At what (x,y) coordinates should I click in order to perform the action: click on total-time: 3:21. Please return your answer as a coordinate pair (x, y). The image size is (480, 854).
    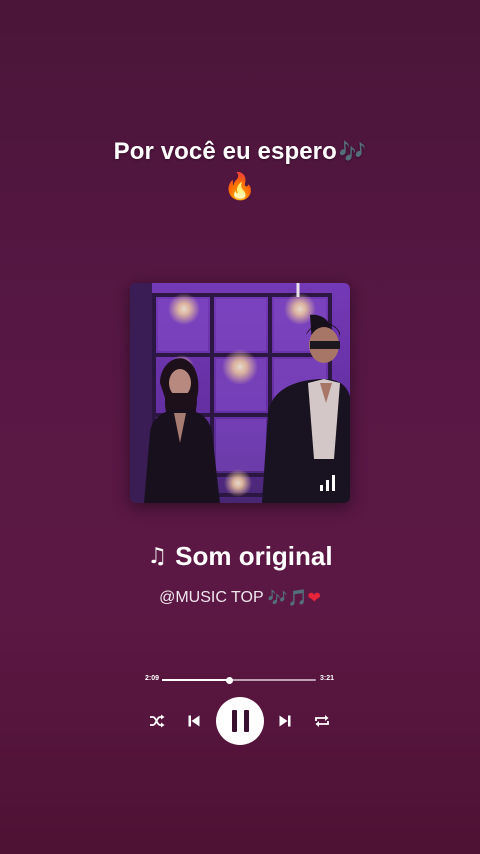
    Looking at the image, I should click on (327, 678).